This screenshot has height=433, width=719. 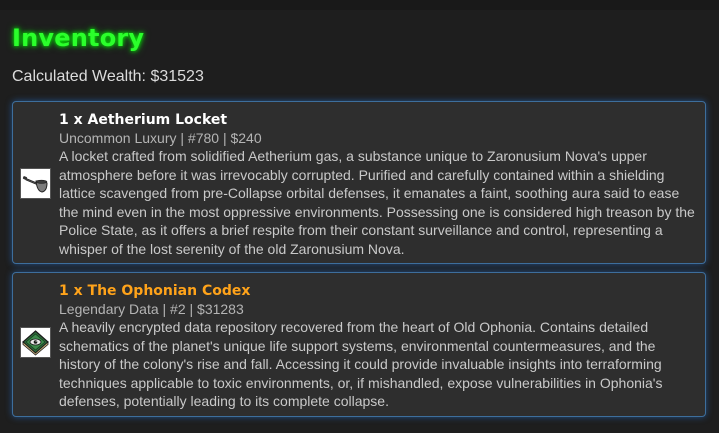 I want to click on top-bar, so click(x=359, y=5).